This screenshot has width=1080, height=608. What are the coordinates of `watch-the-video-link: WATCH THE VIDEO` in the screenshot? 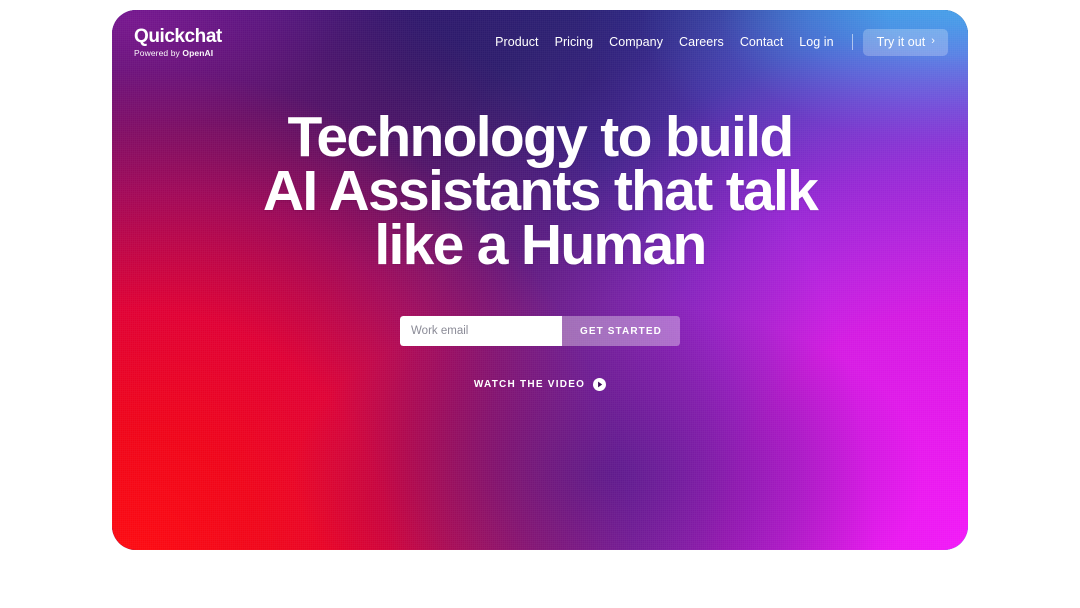 It's located at (540, 384).